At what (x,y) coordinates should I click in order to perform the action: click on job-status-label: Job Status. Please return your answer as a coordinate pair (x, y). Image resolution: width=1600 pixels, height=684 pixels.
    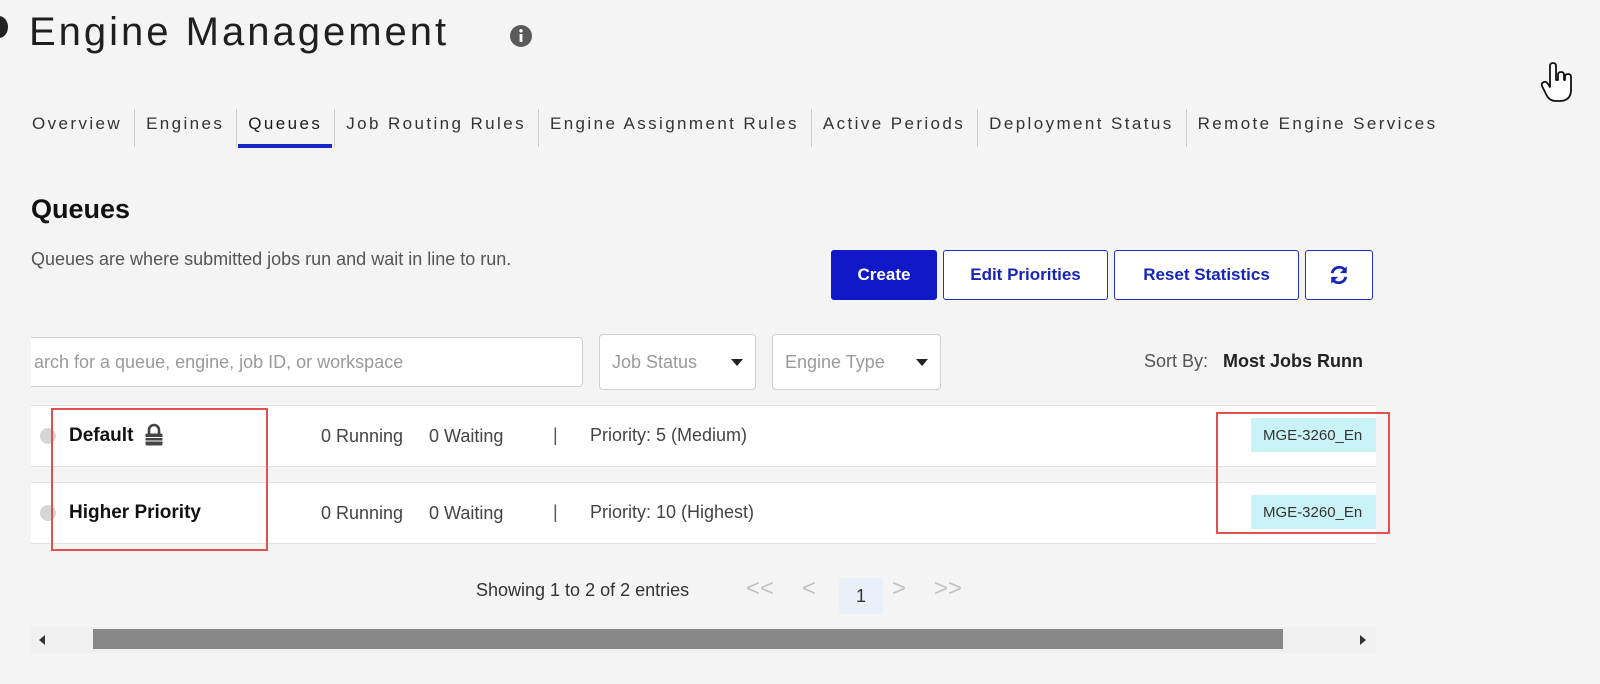
    Looking at the image, I should click on (655, 361).